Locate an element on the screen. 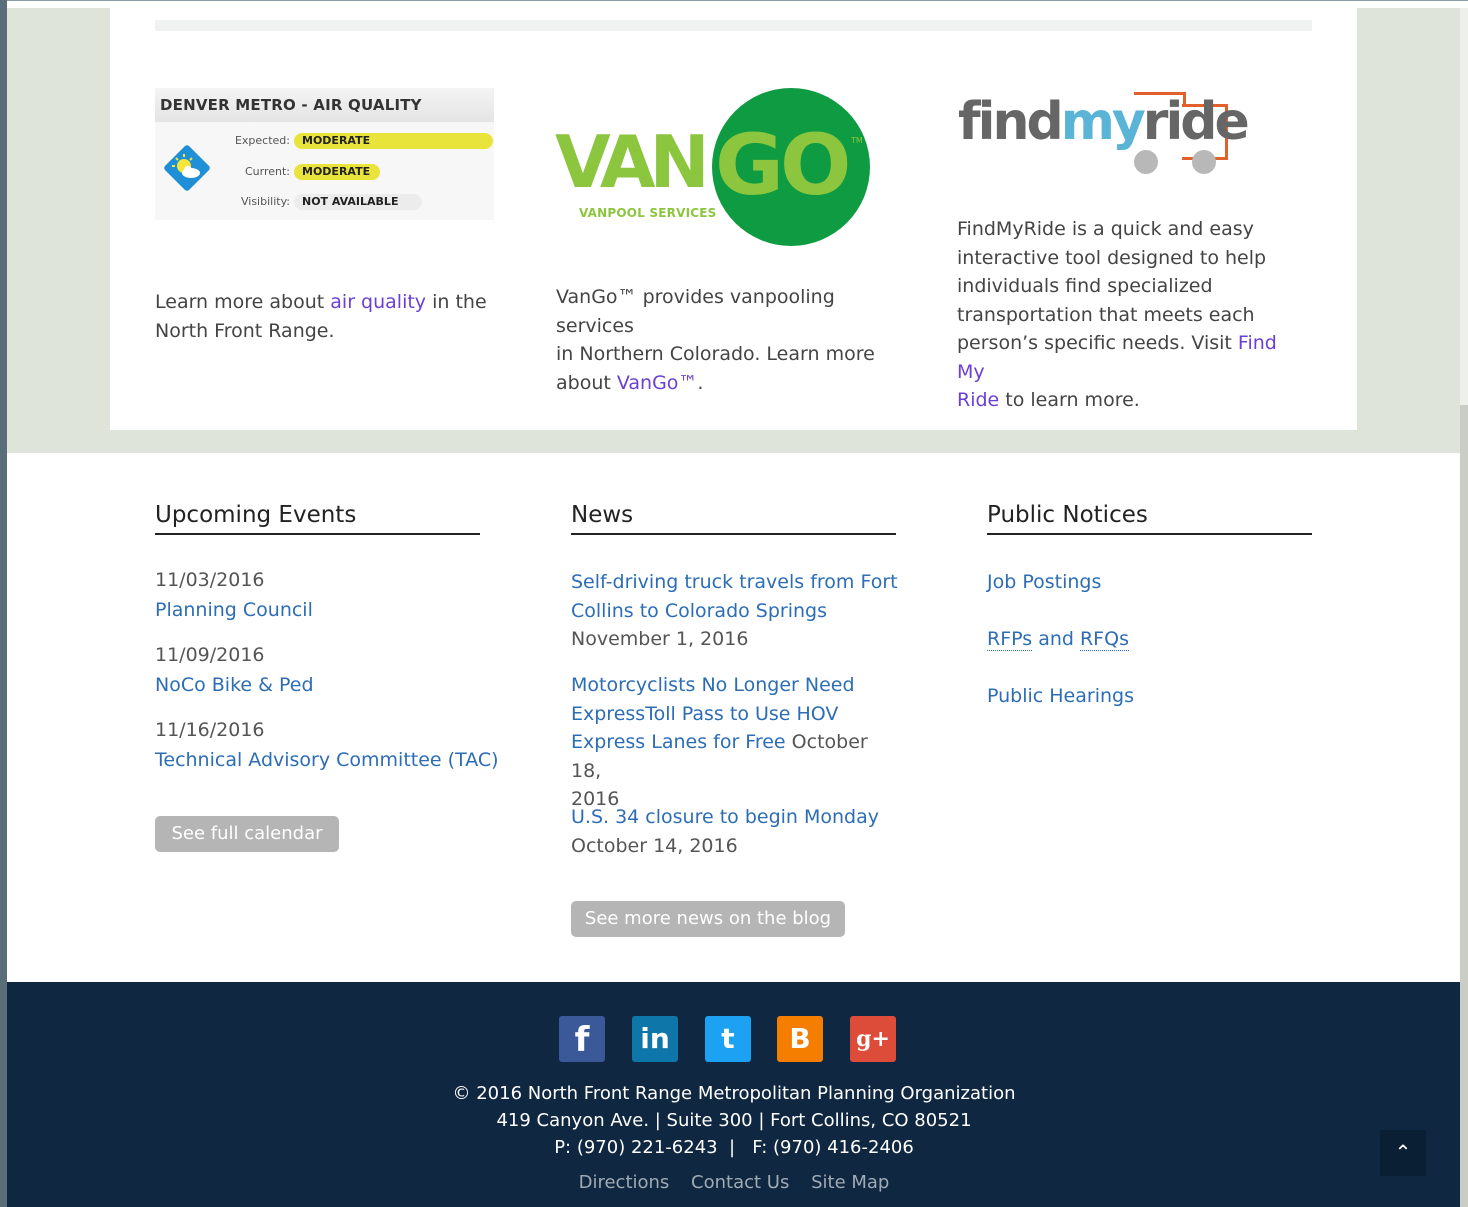  expected-value: MODERATE is located at coordinates (393, 141).